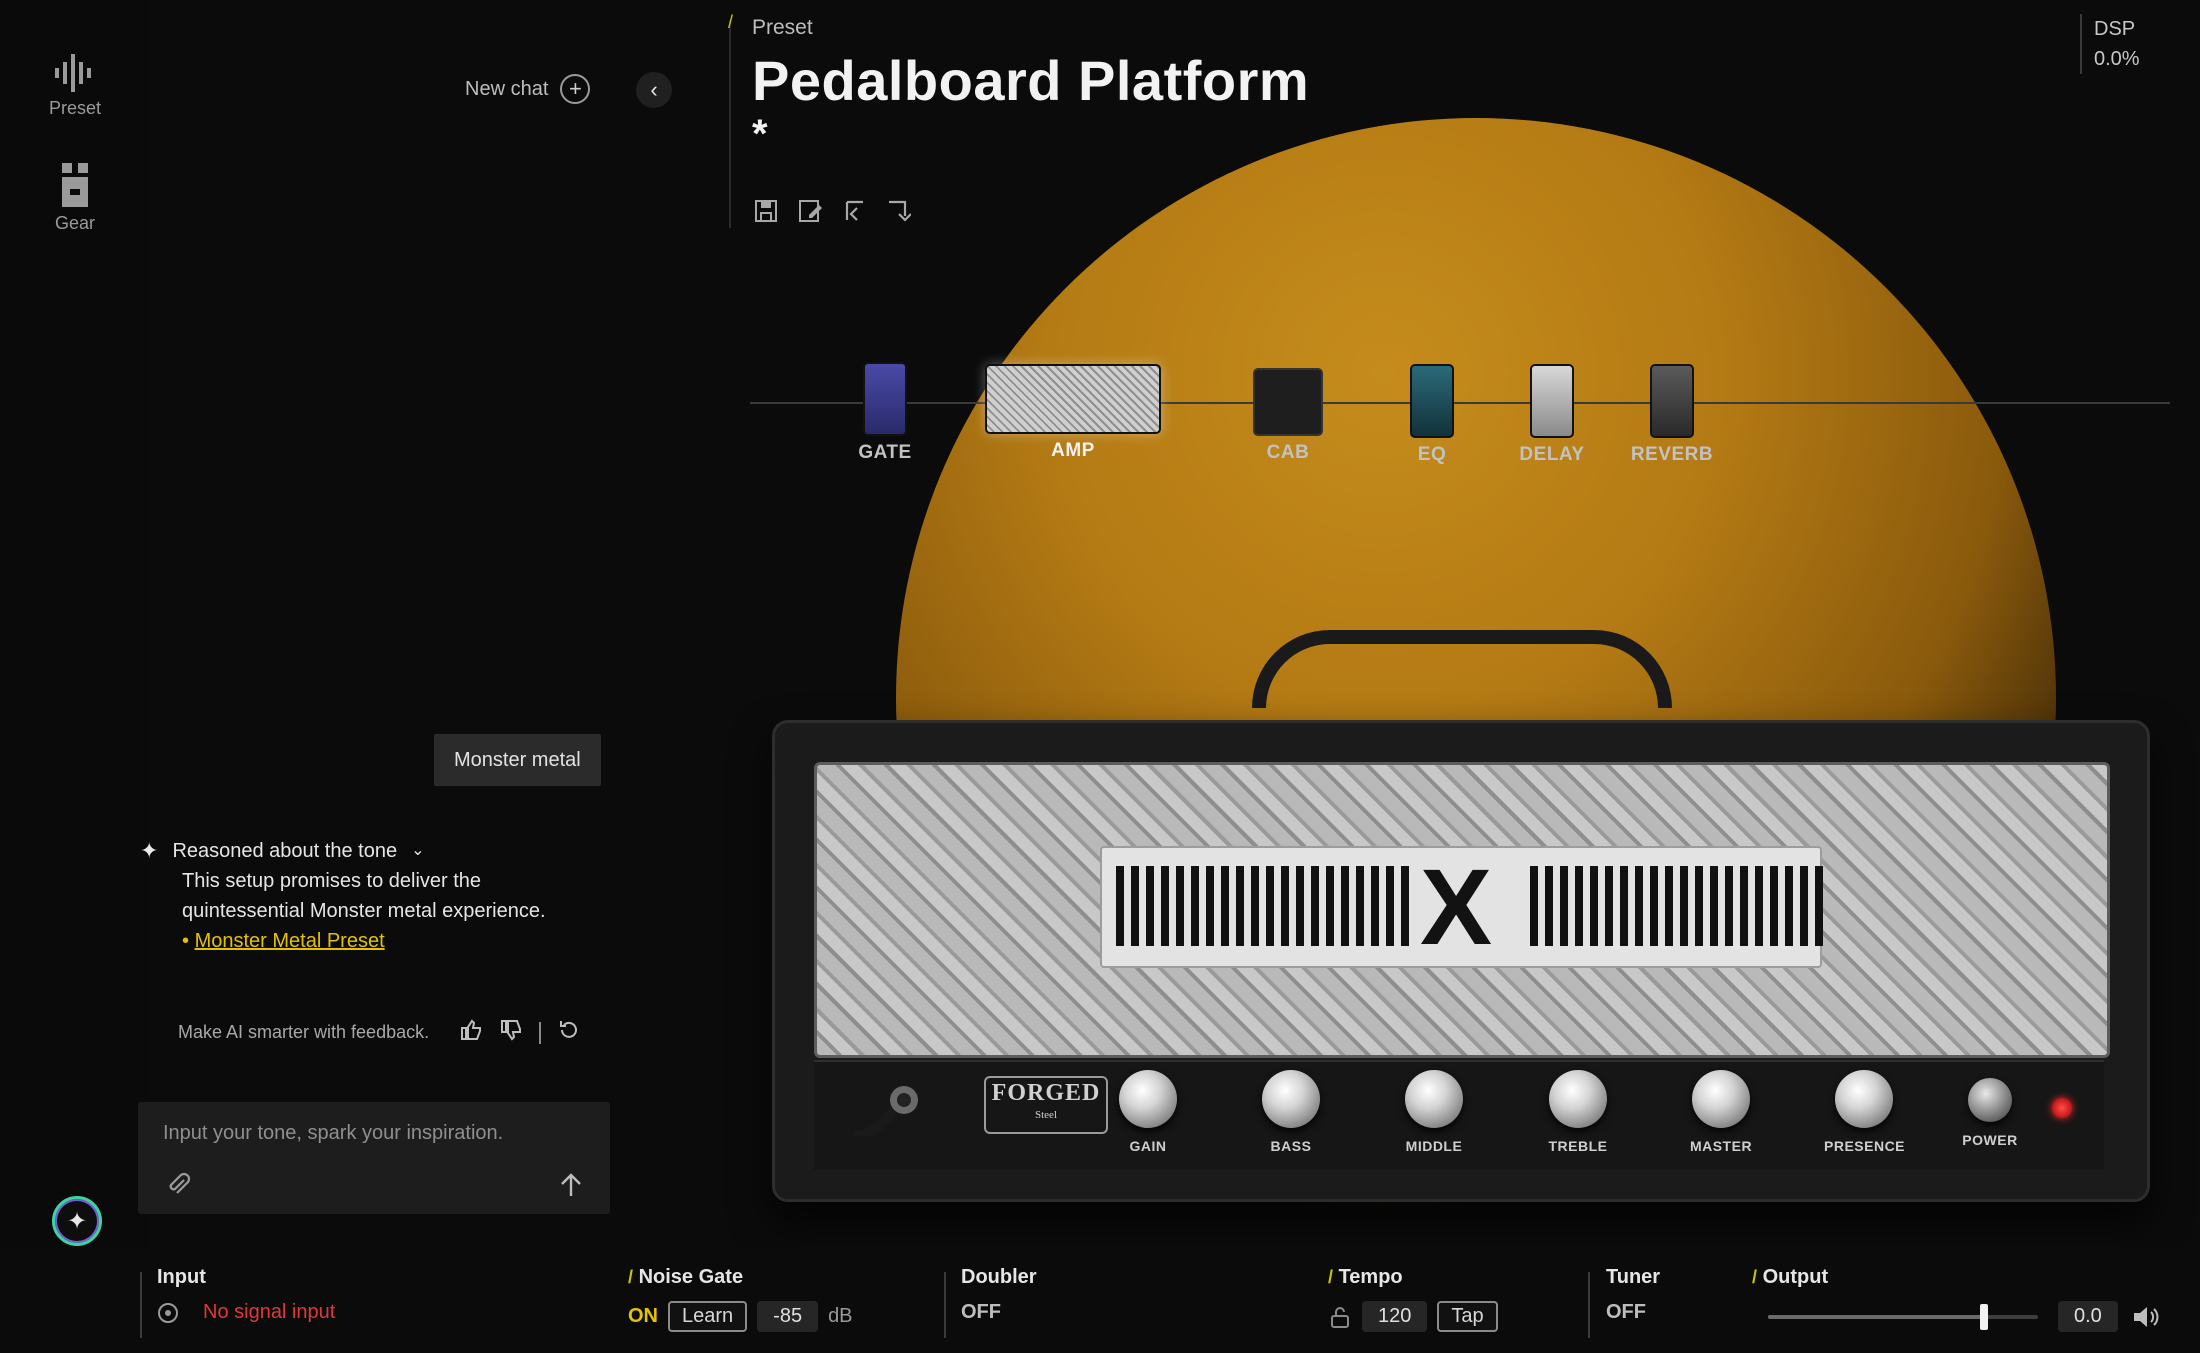 The width and height of the screenshot is (2200, 1353). I want to click on knob-gain: GAIN, so click(1148, 1112).